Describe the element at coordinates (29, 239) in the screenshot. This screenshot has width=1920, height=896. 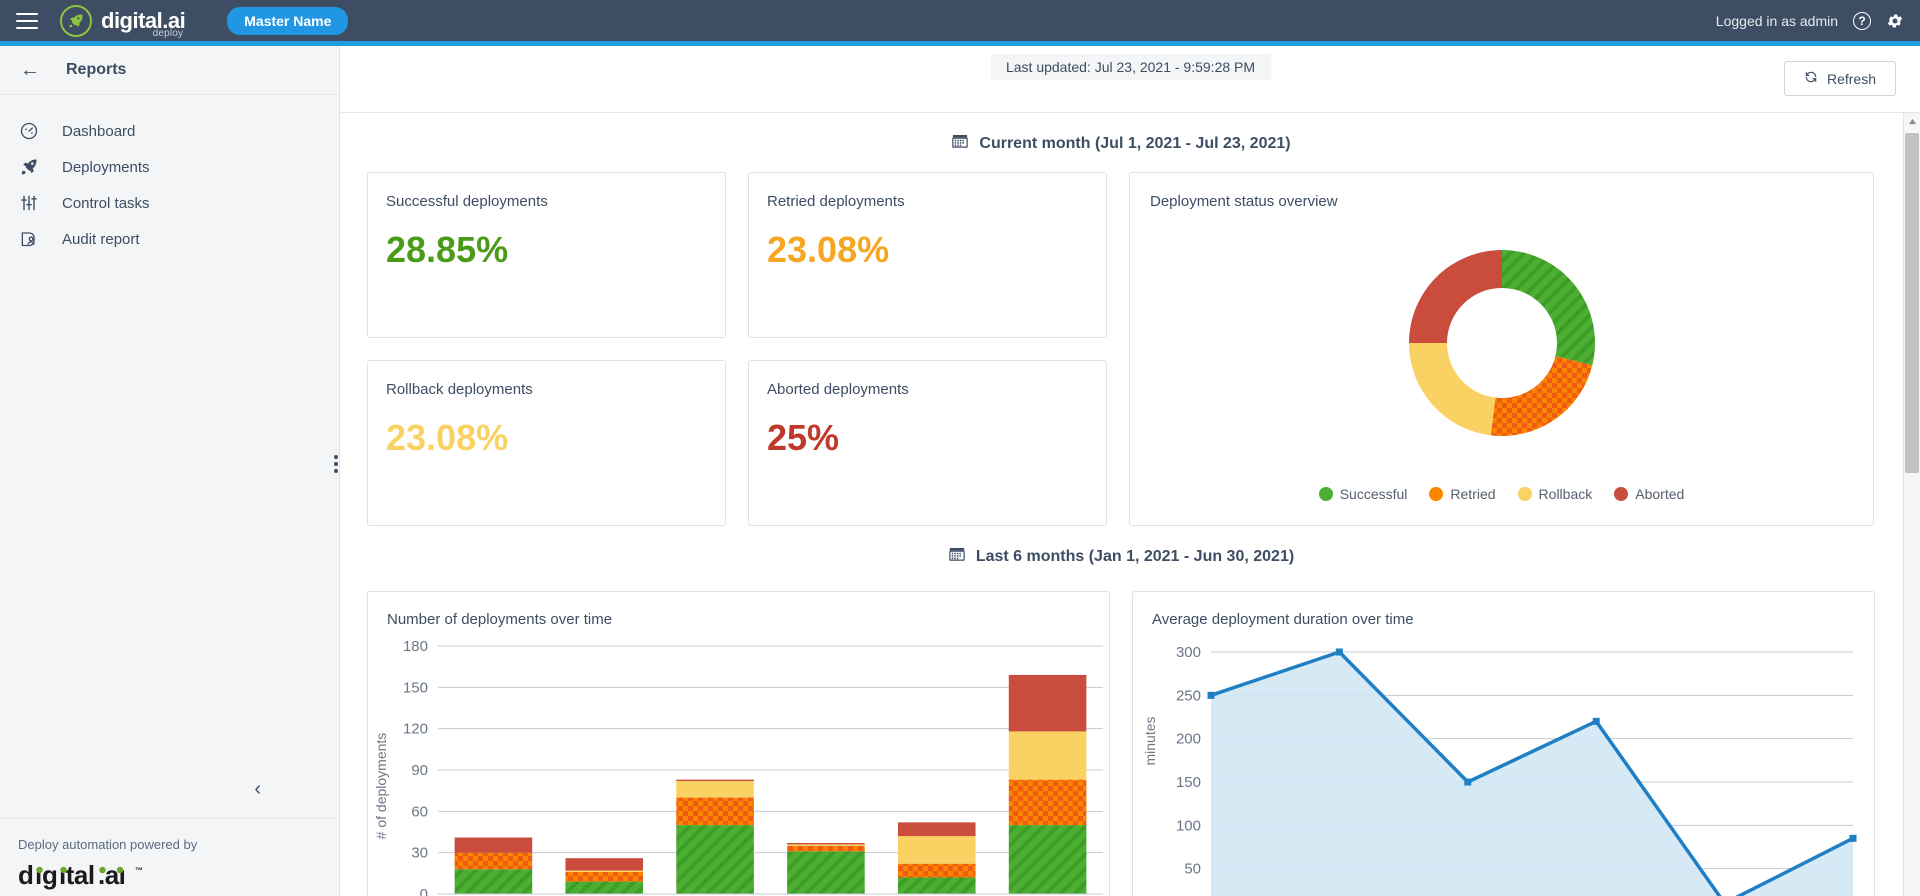
I see `audit-shield-icon` at that location.